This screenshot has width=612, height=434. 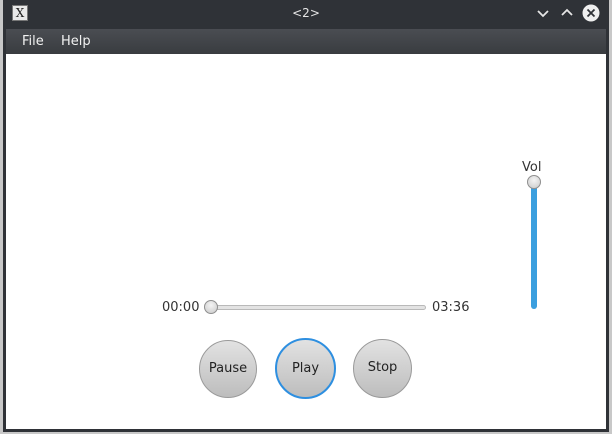 I want to click on volume-thumb, so click(x=534, y=182).